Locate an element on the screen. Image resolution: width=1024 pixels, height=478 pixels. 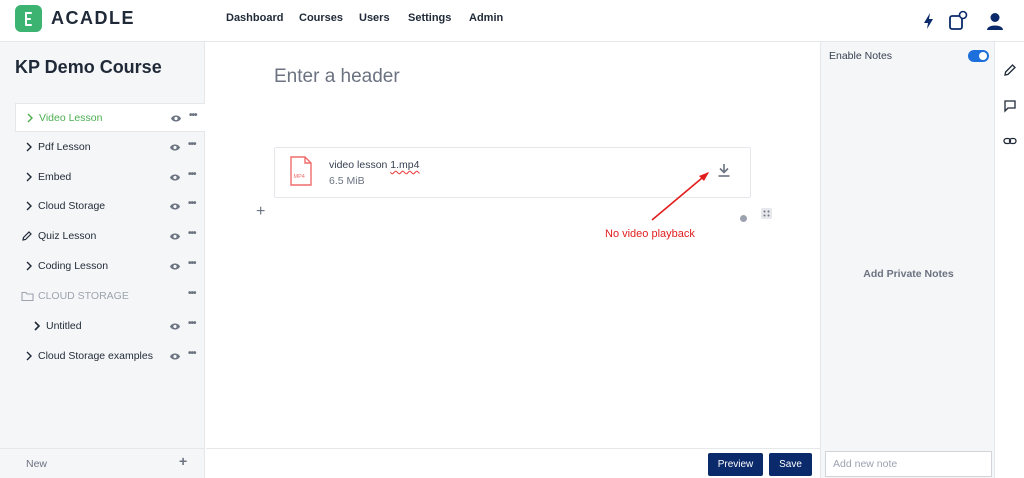
mp4-file-icon: MP4 is located at coordinates (301, 171).